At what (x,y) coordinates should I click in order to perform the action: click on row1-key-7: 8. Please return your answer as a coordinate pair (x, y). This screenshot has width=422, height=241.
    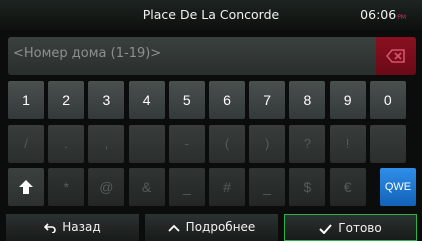
    Looking at the image, I should click on (307, 100).